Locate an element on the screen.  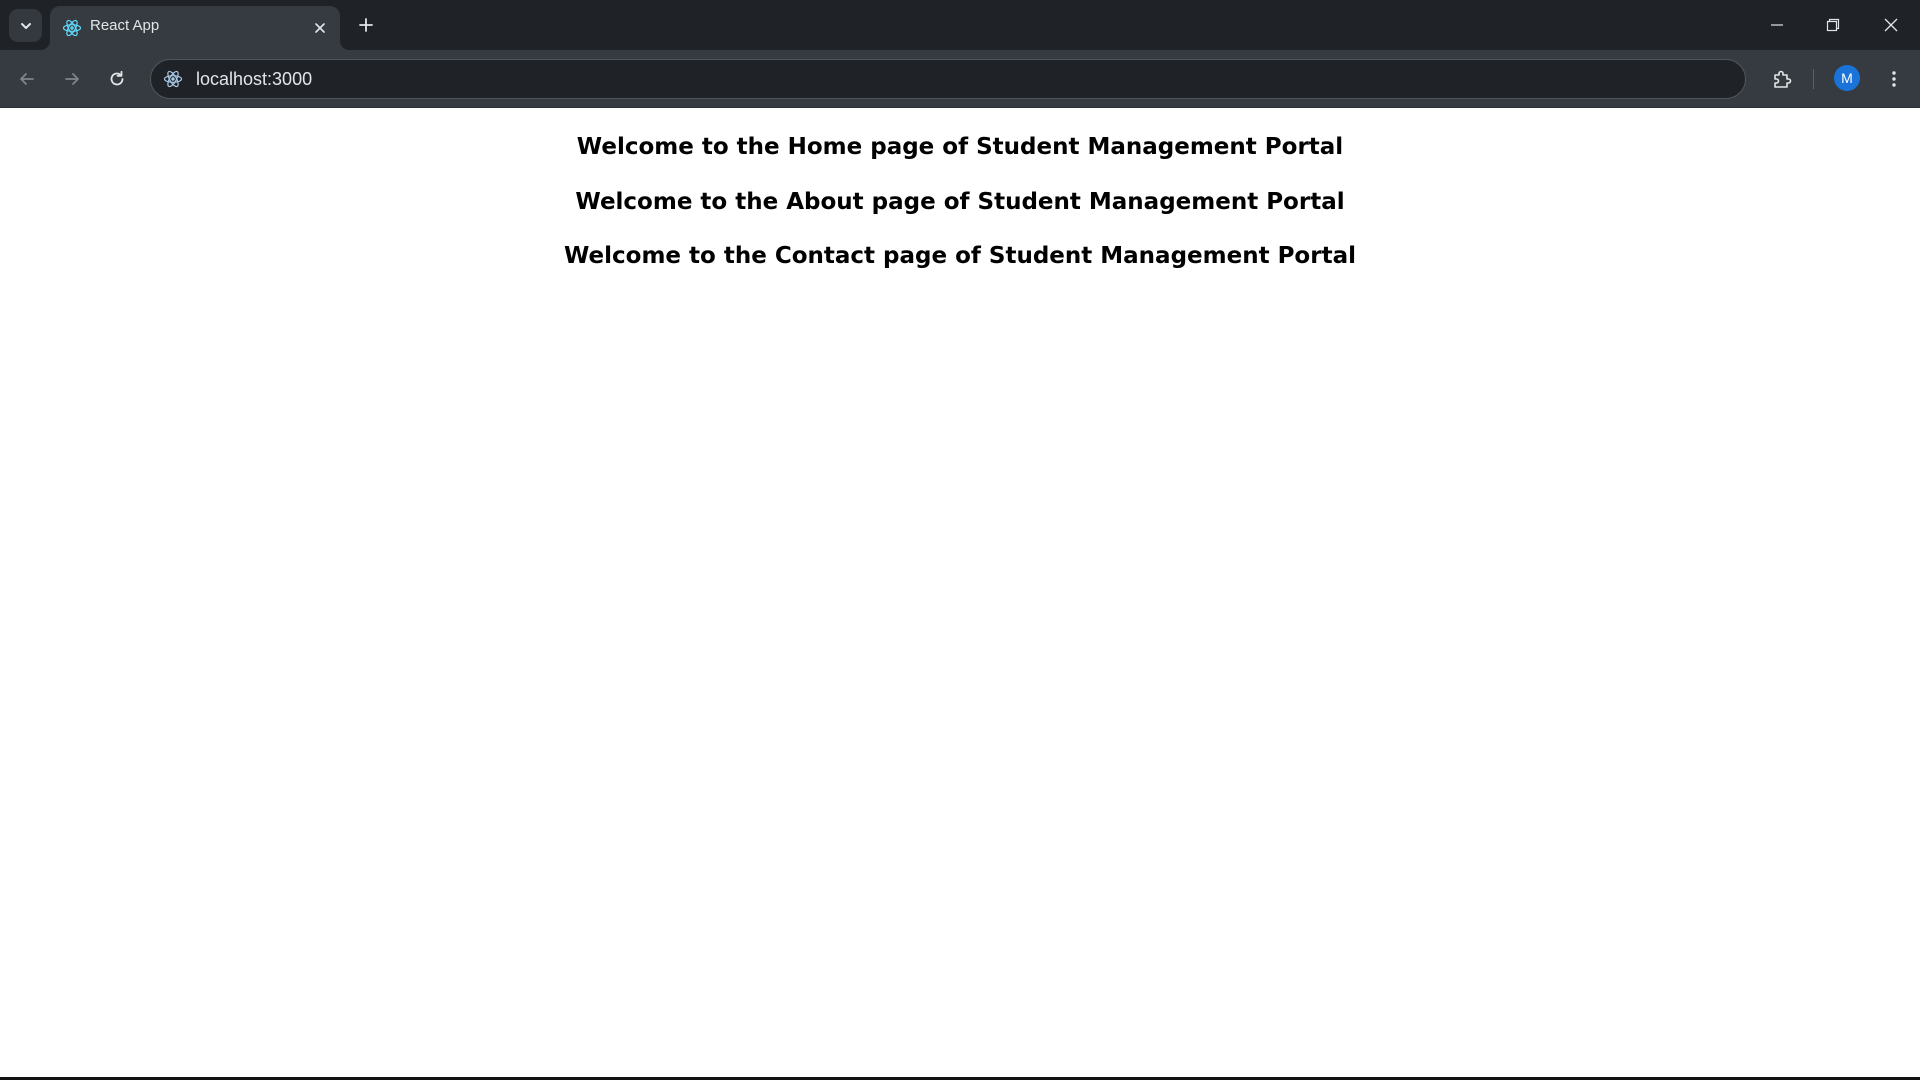
arrow-right-icon is located at coordinates (72, 79).